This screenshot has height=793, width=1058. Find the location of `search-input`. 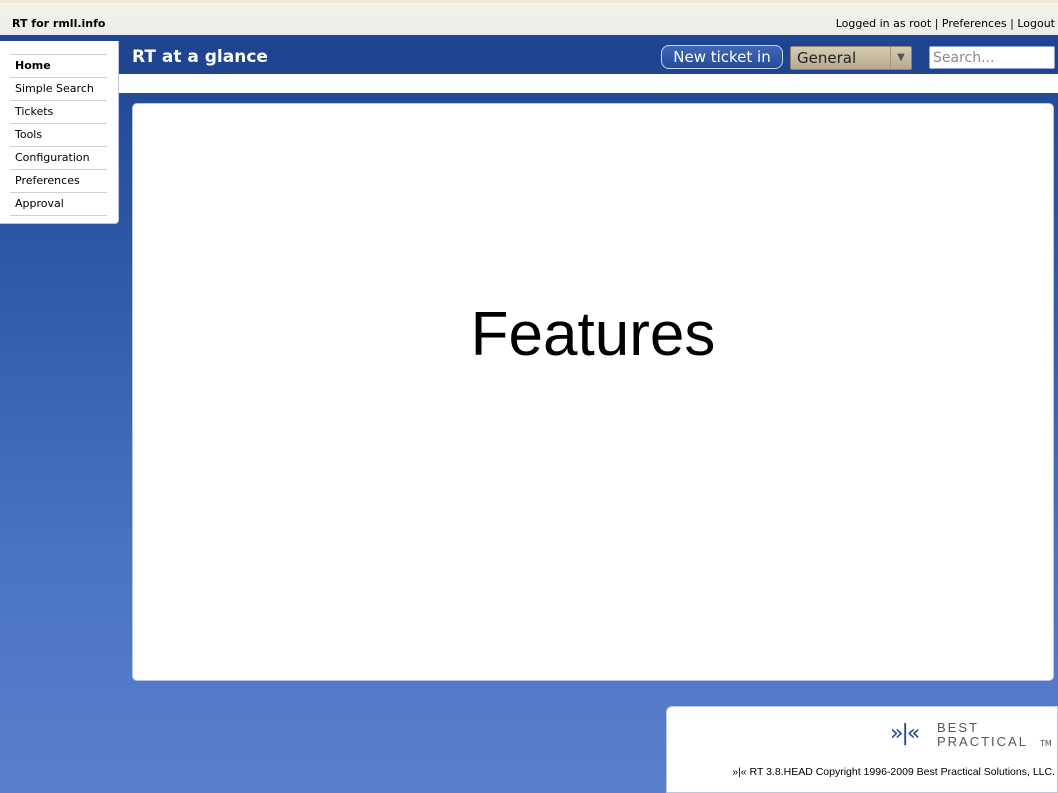

search-input is located at coordinates (992, 57).